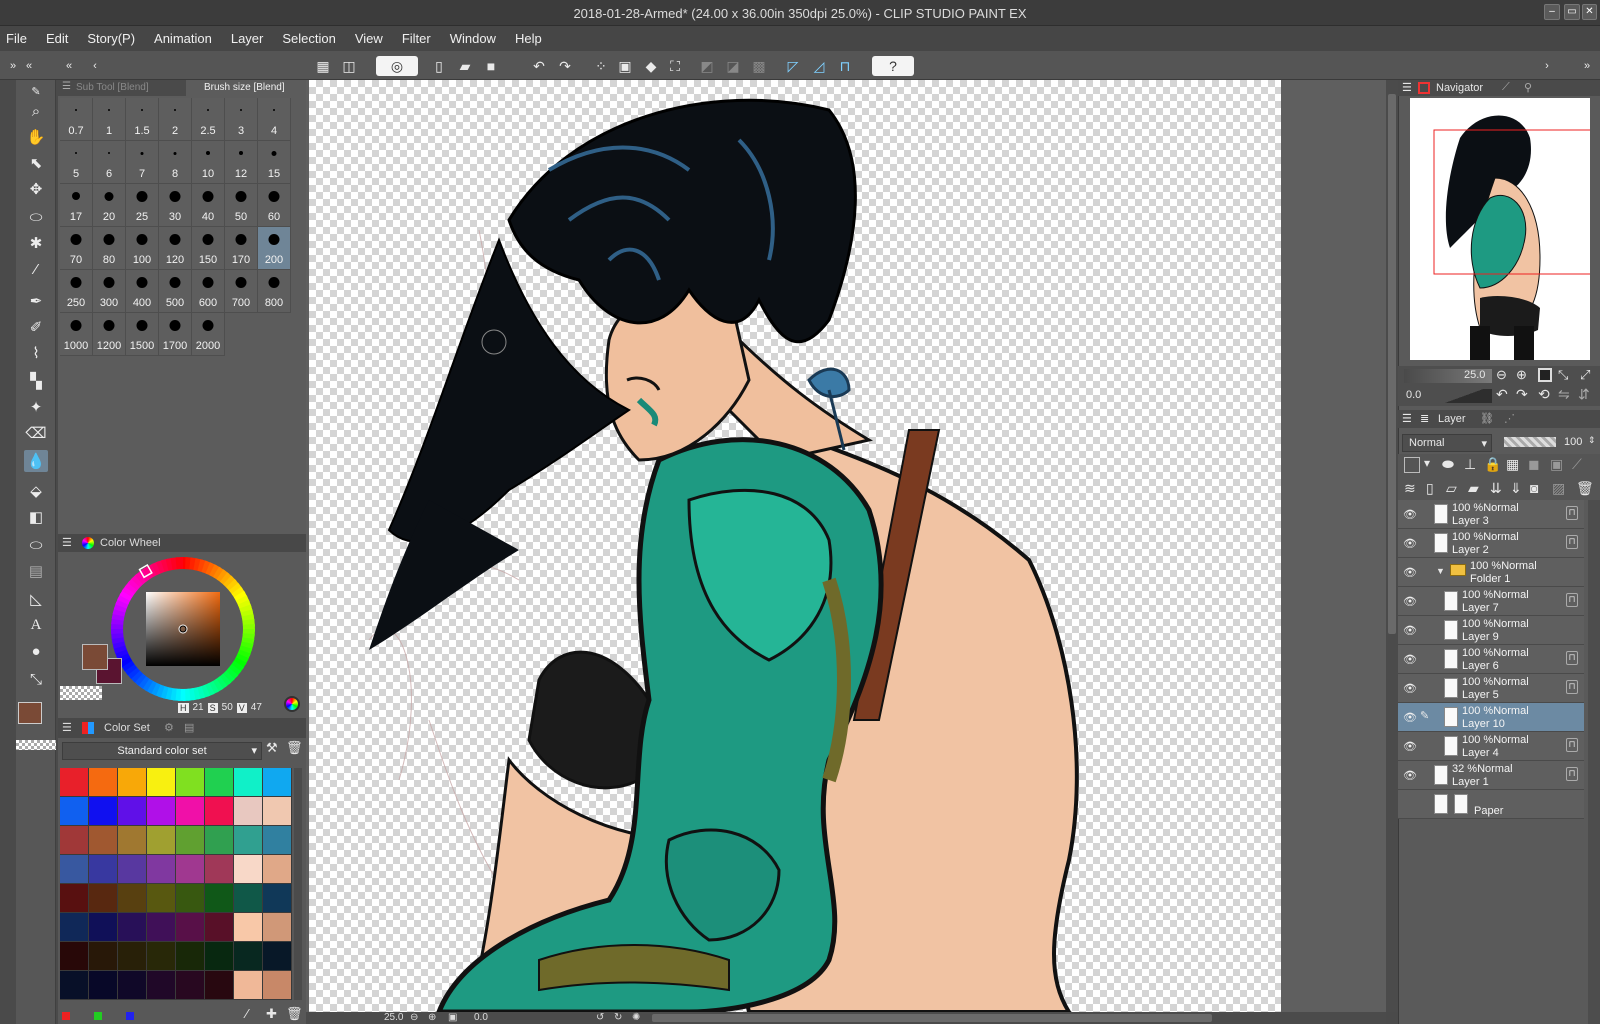 The height and width of the screenshot is (1024, 1600). I want to click on lock-transparency-icon: ▦, so click(1512, 464).